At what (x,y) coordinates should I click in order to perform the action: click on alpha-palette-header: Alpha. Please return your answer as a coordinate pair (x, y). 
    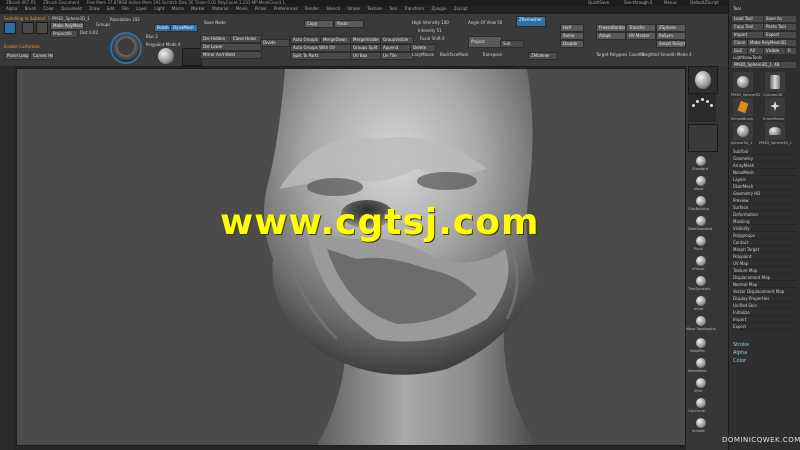
    Looking at the image, I should click on (740, 353).